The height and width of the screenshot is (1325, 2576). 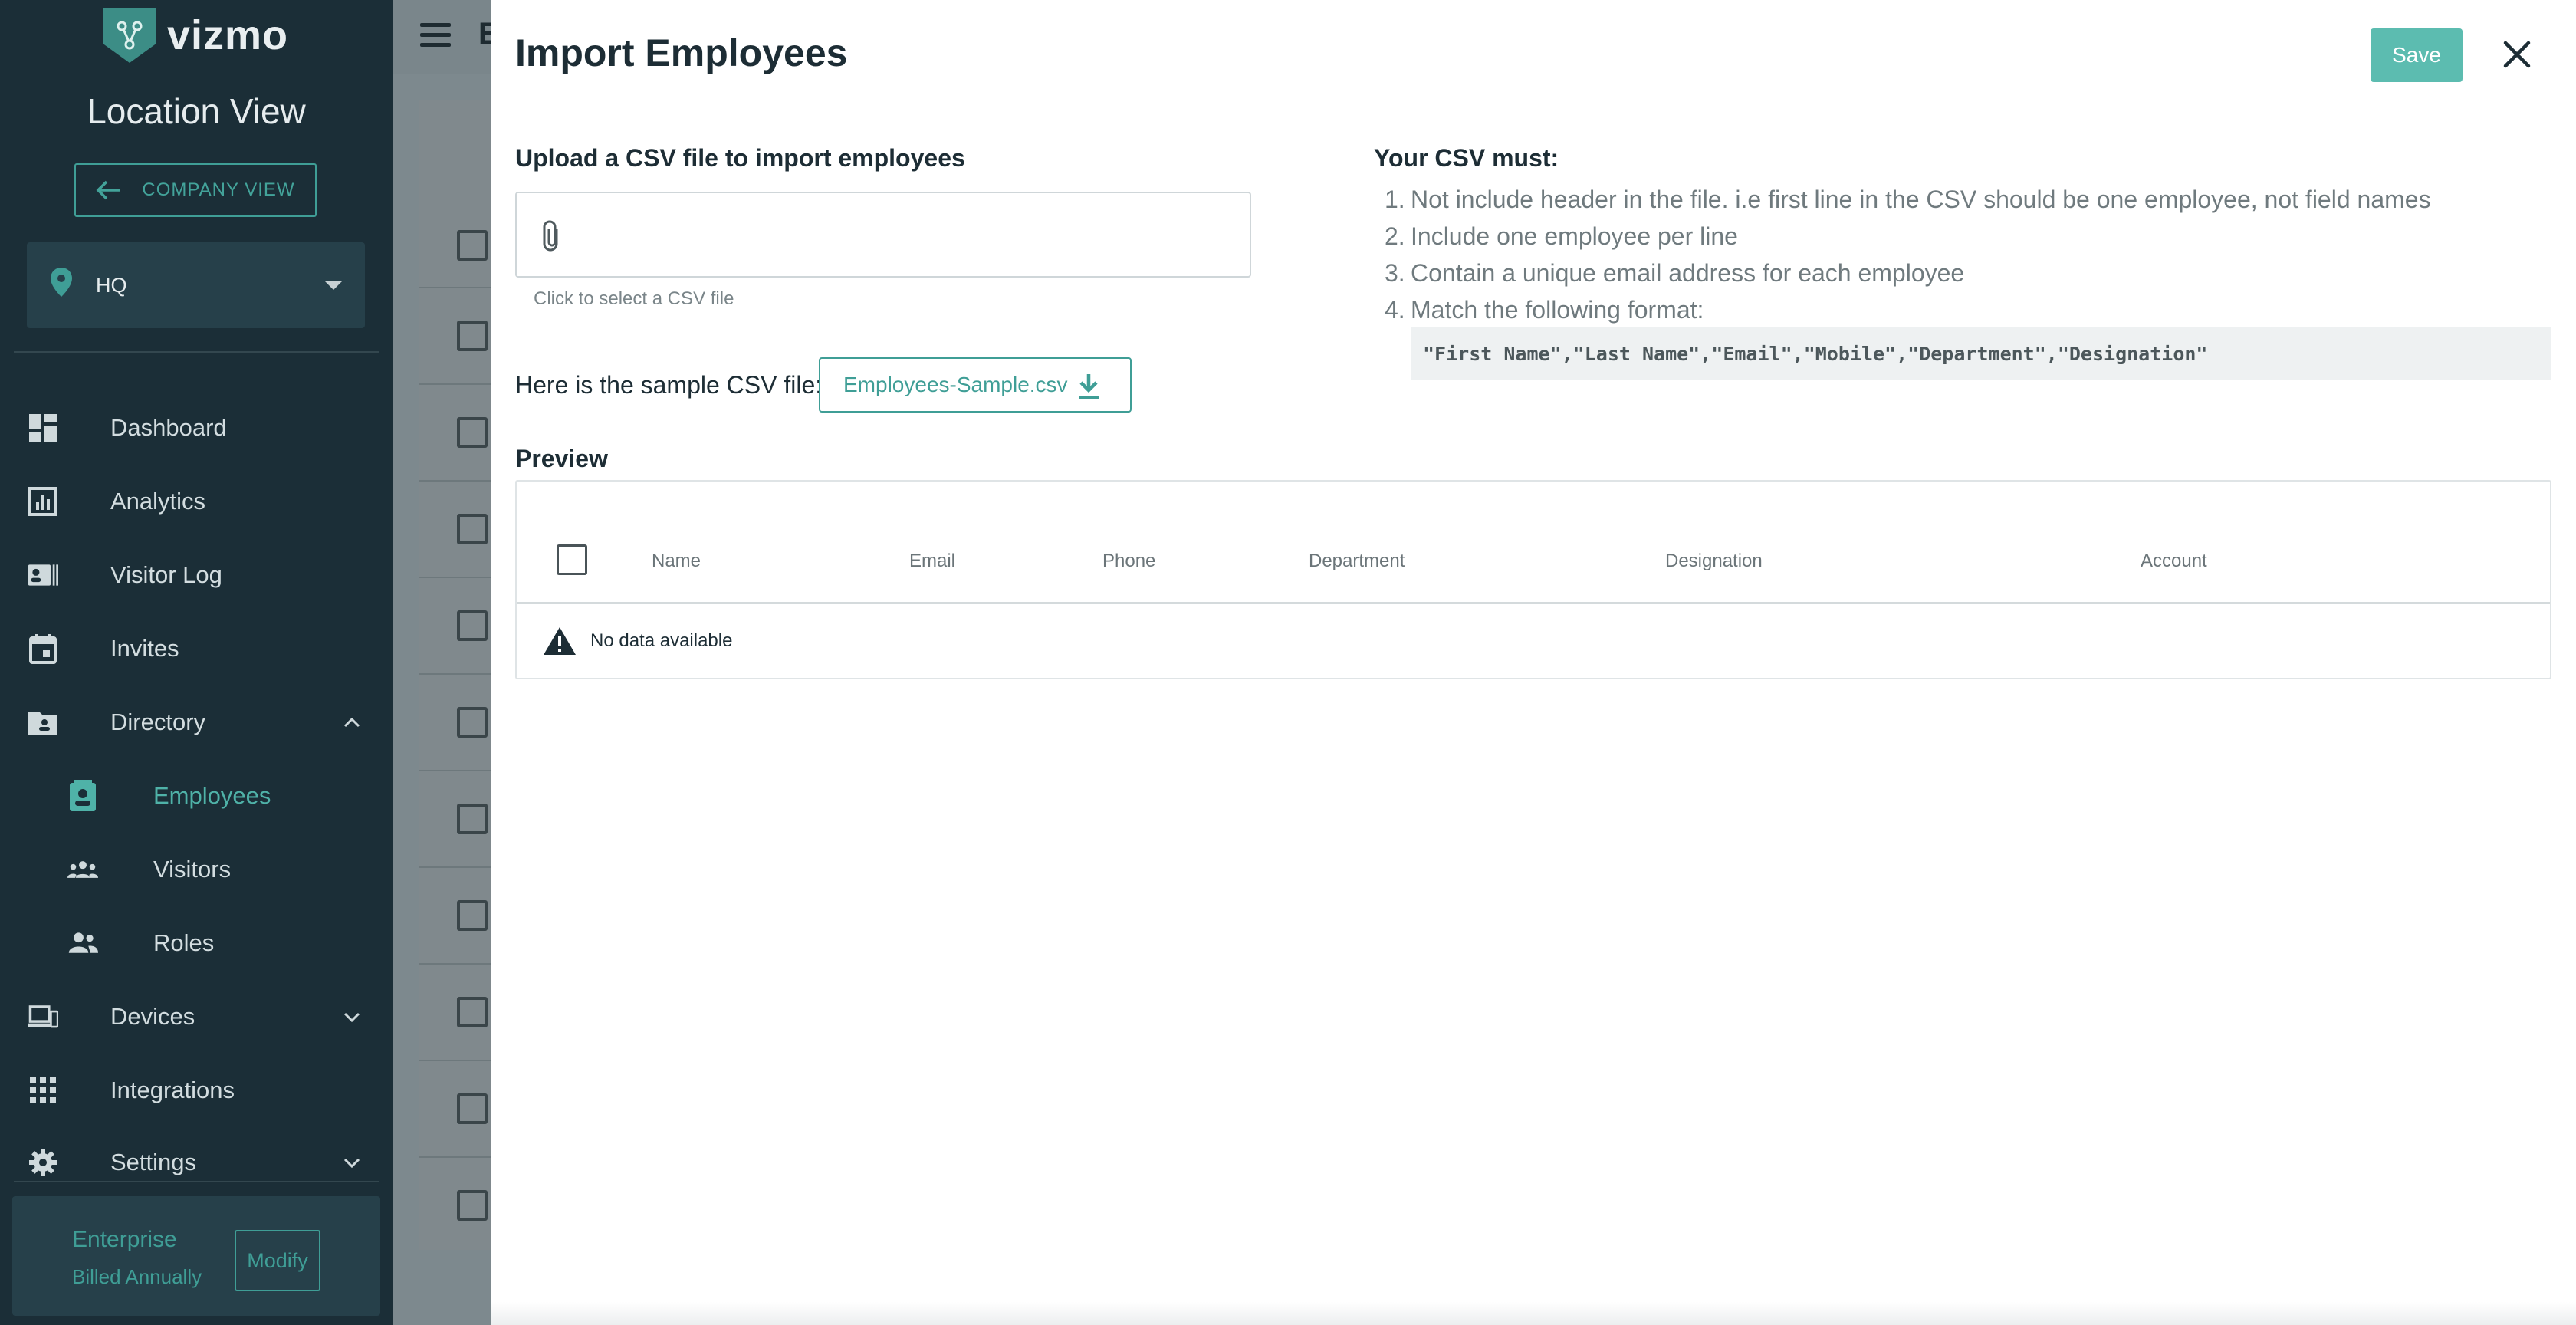 I want to click on column-header-designation: Designation, so click(x=1714, y=561).